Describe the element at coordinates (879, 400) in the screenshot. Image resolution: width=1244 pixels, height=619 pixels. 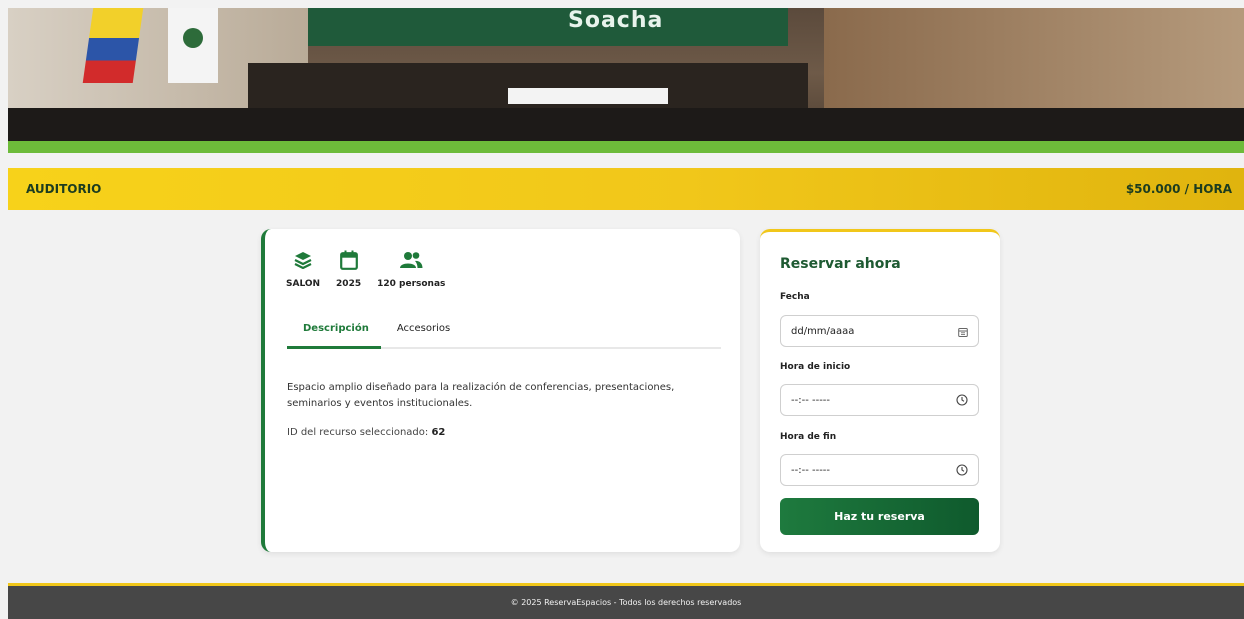
I see `start-time-input: --:-- -----` at that location.